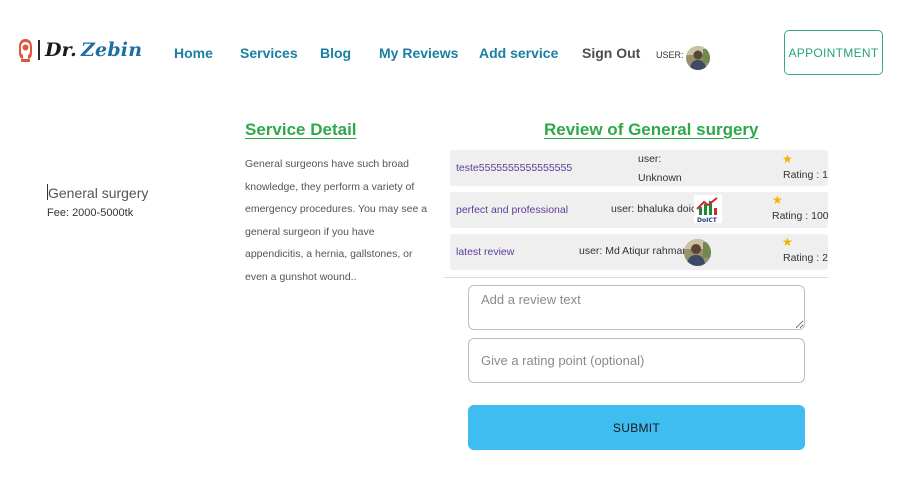  Describe the element at coordinates (833, 52) in the screenshot. I see `appointment-button: APPOINTMENT` at that location.